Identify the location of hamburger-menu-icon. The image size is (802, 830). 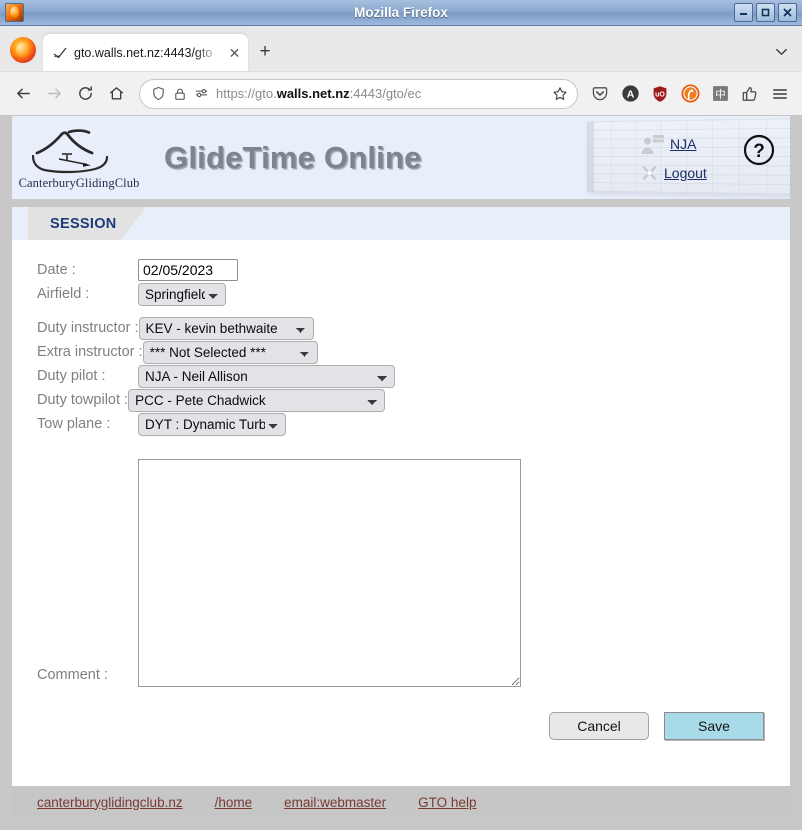
(780, 94).